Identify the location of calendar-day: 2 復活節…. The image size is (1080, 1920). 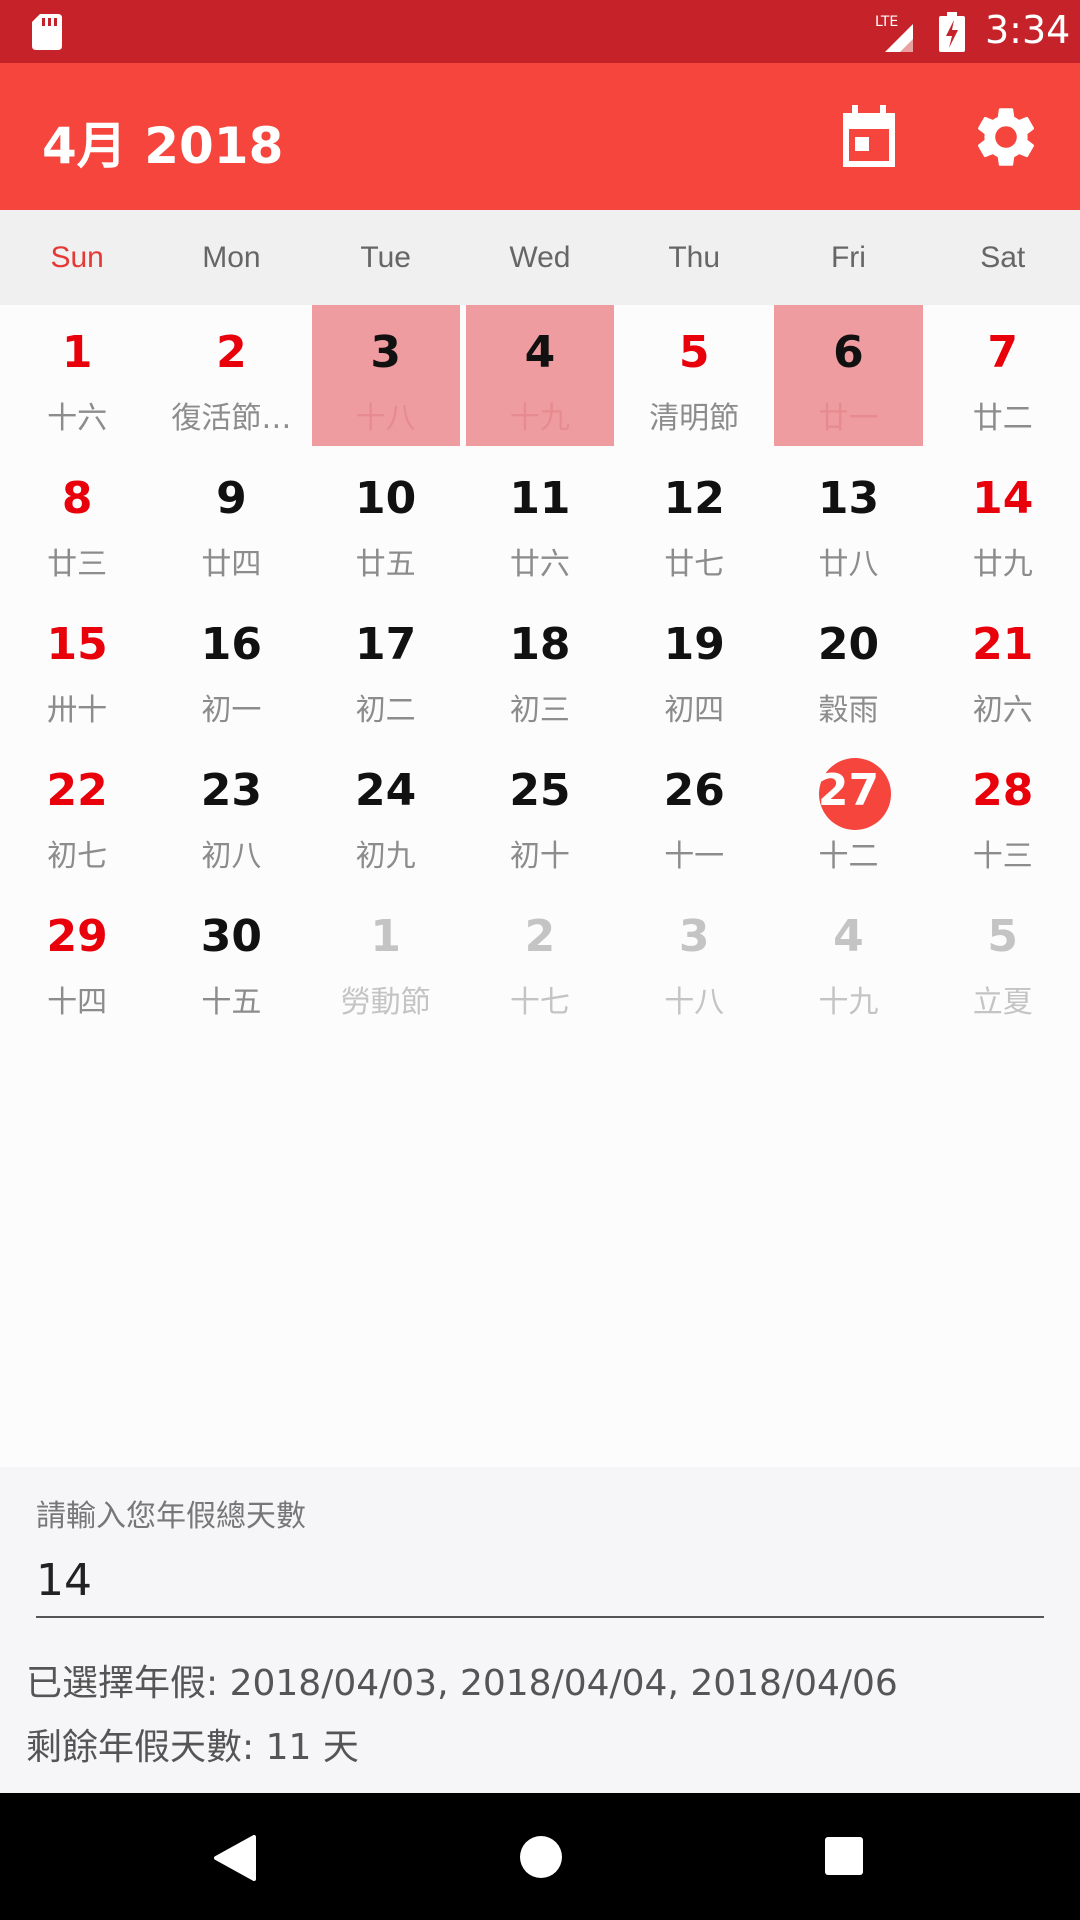
(231, 378).